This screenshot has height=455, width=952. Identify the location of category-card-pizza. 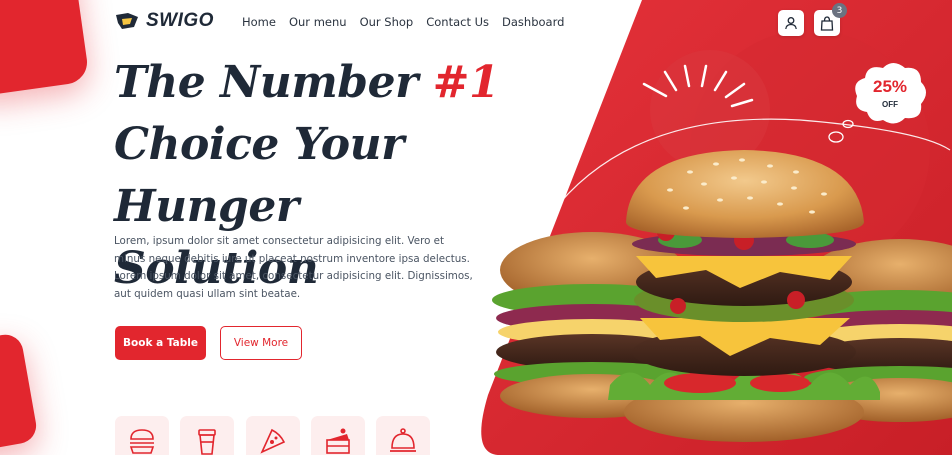
(273, 435).